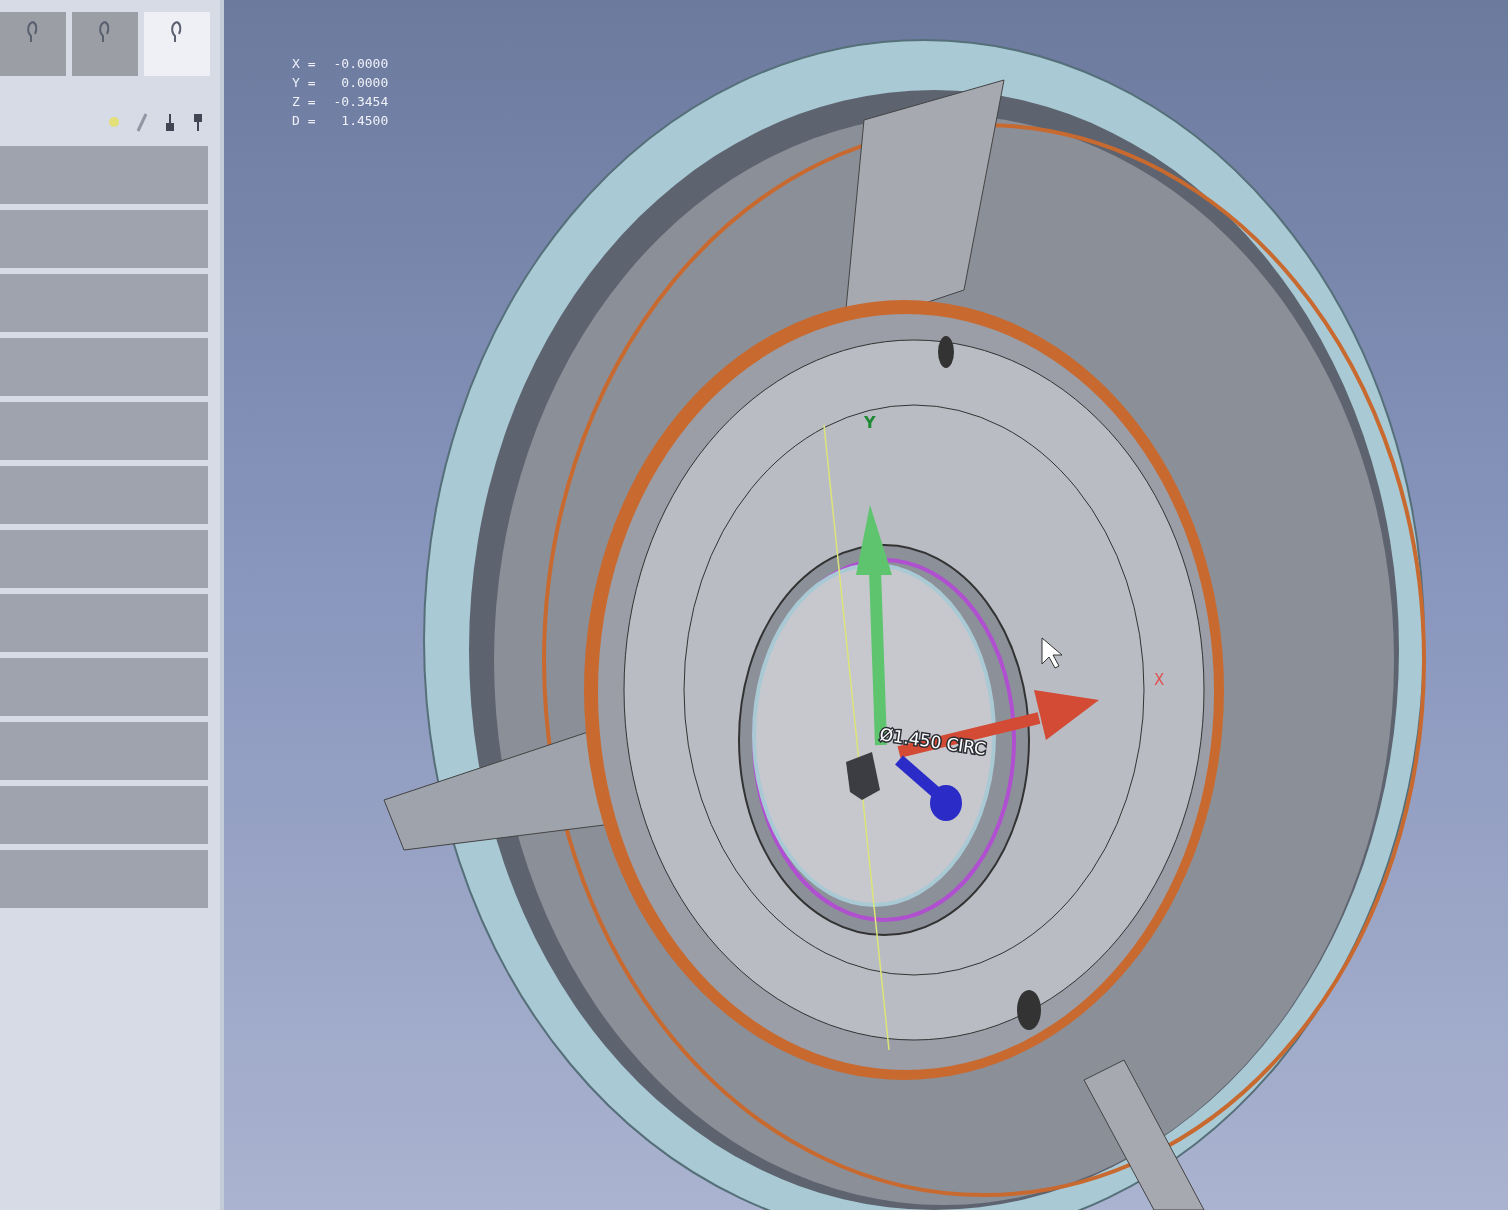  I want to click on axis-label: X, so click(1159, 680).